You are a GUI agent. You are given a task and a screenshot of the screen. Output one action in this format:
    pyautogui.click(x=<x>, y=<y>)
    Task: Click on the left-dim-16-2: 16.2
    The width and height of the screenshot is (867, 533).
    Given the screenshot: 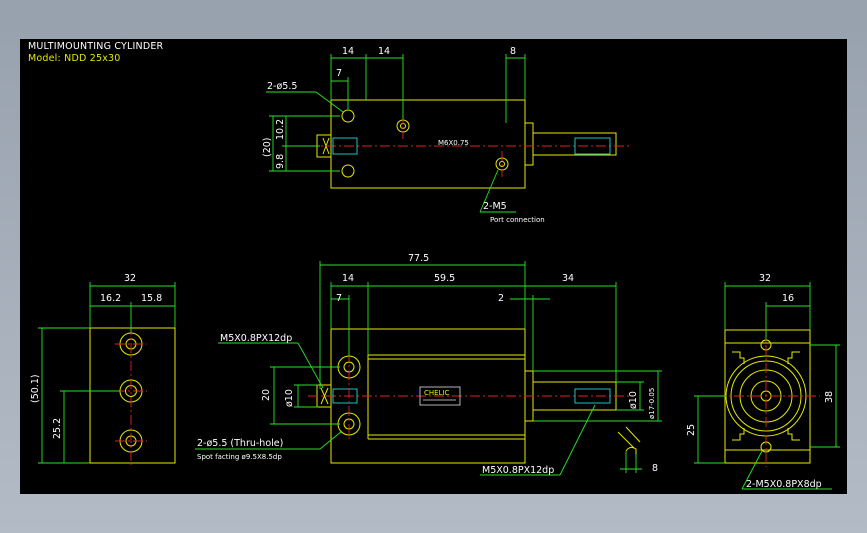 What is the action you would take?
    pyautogui.click(x=110, y=298)
    